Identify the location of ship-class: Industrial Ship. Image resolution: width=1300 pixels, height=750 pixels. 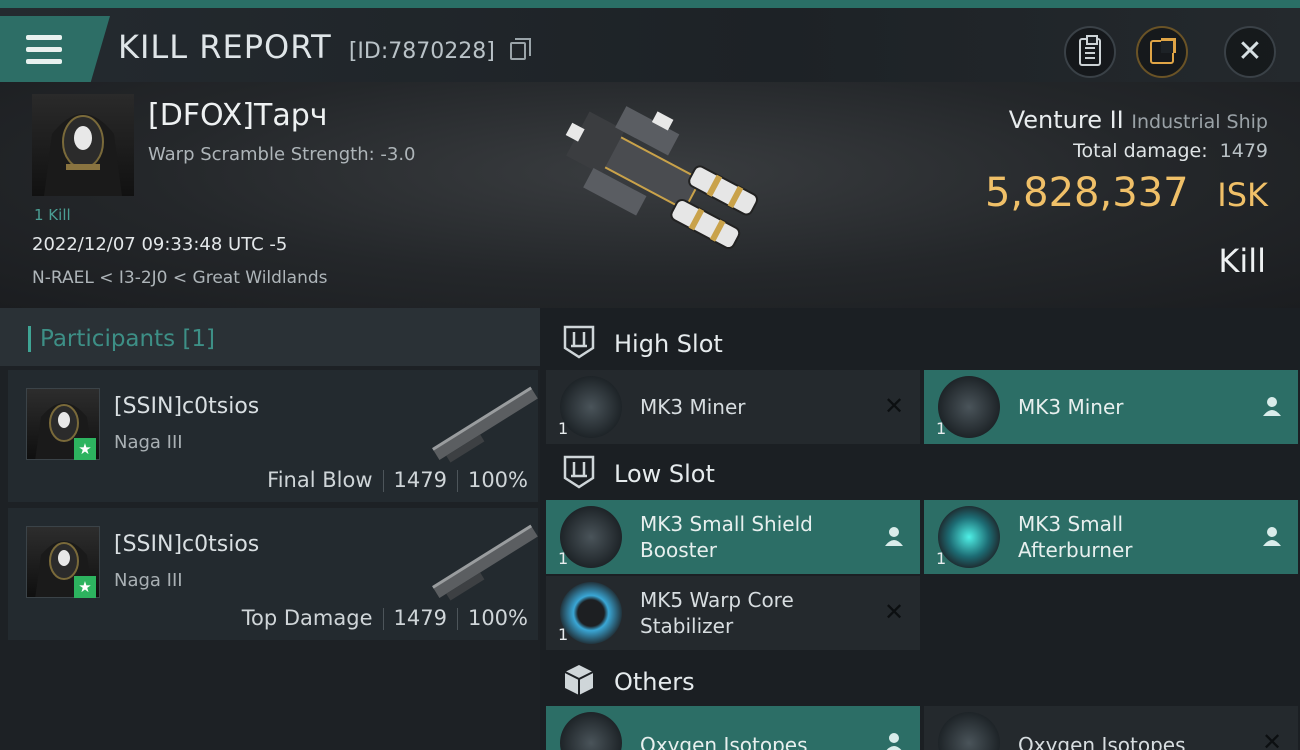
(1199, 122).